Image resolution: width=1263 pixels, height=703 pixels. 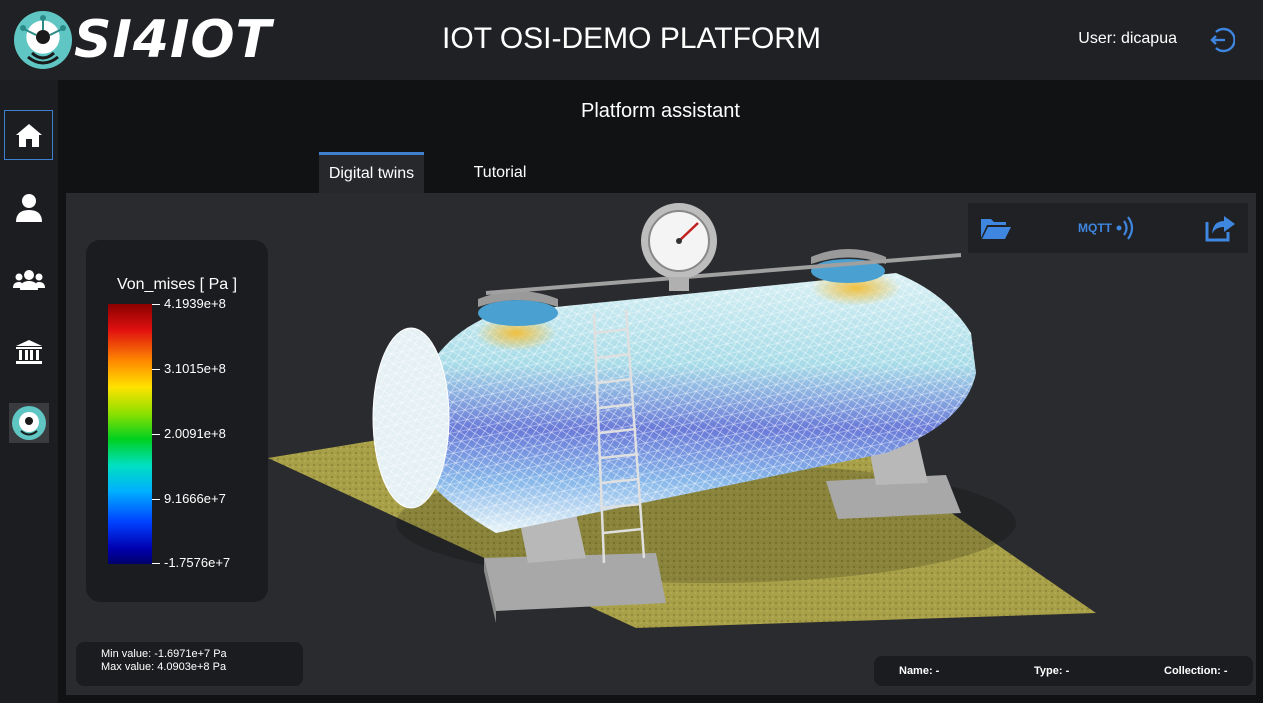 What do you see at coordinates (1127, 38) in the screenshot?
I see `user-label: User: dicapua` at bounding box center [1127, 38].